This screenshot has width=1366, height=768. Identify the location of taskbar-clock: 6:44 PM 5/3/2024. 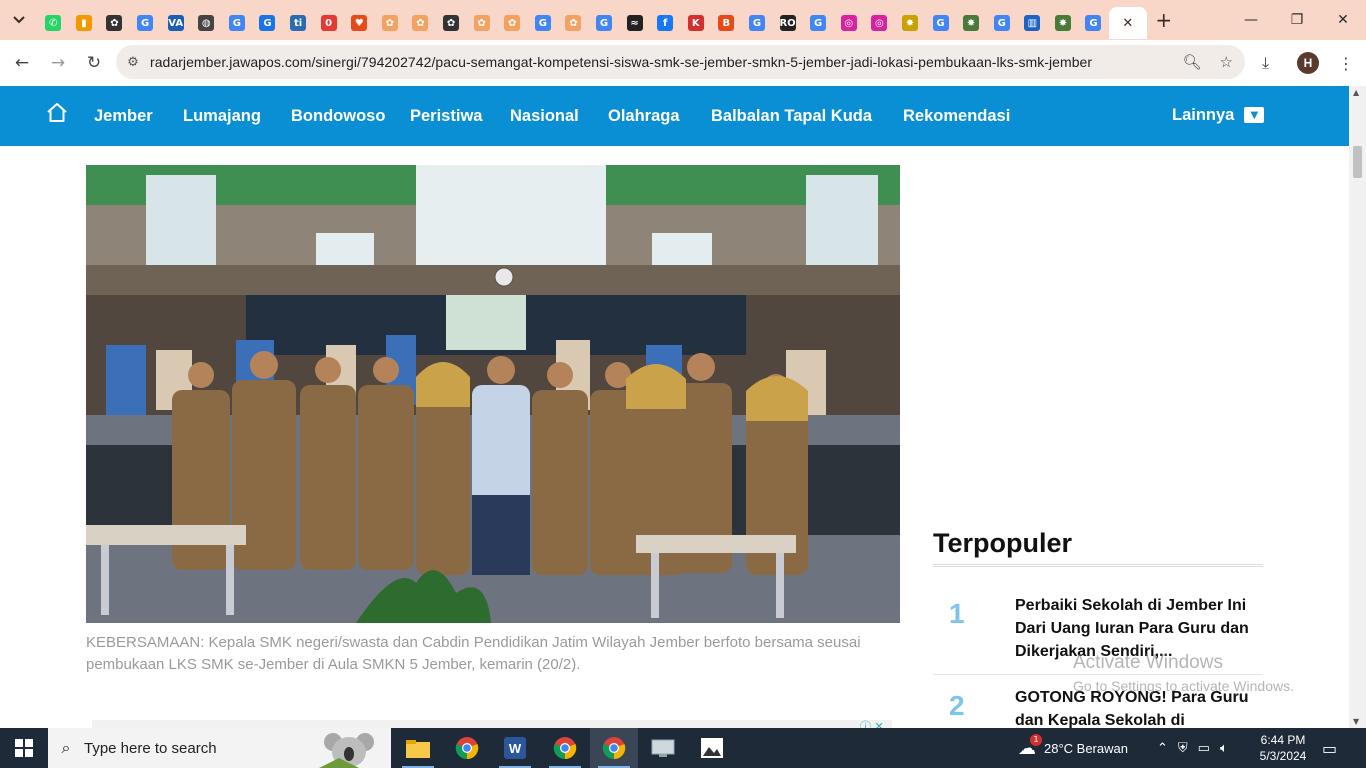
(1283, 748).